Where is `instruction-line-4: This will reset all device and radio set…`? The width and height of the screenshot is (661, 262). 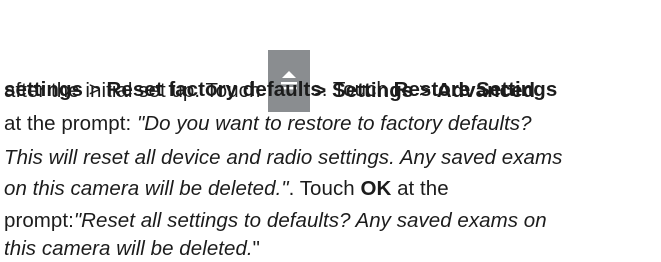
instruction-line-4: This will reset all device and radio set… is located at coordinates (283, 158).